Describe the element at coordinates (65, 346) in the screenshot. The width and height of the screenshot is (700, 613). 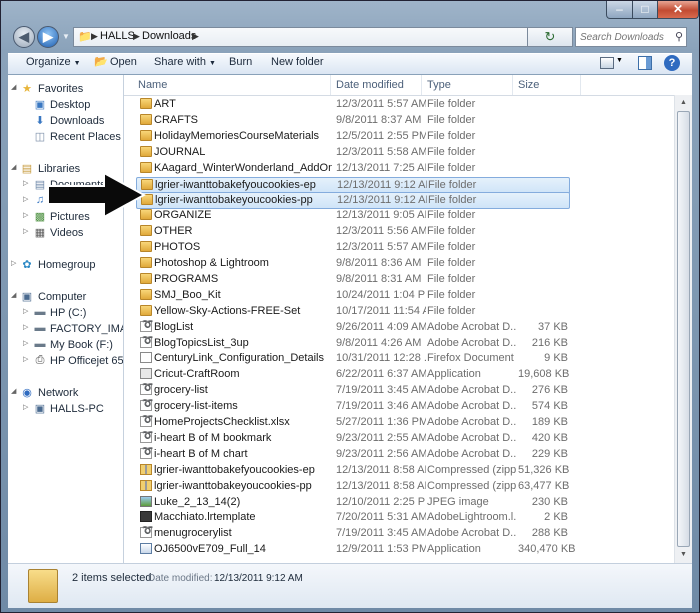
I see `sidebar-item-my-book: ▷ ▬ My Book (F:)` at that location.